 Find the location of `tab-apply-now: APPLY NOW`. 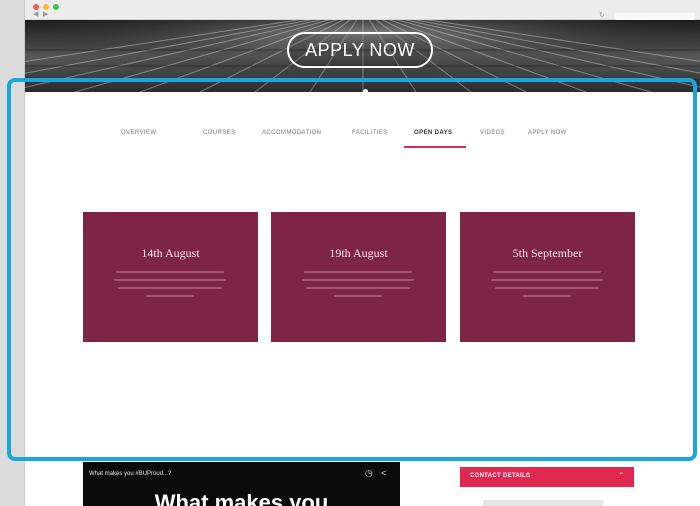

tab-apply-now: APPLY NOW is located at coordinates (547, 133).